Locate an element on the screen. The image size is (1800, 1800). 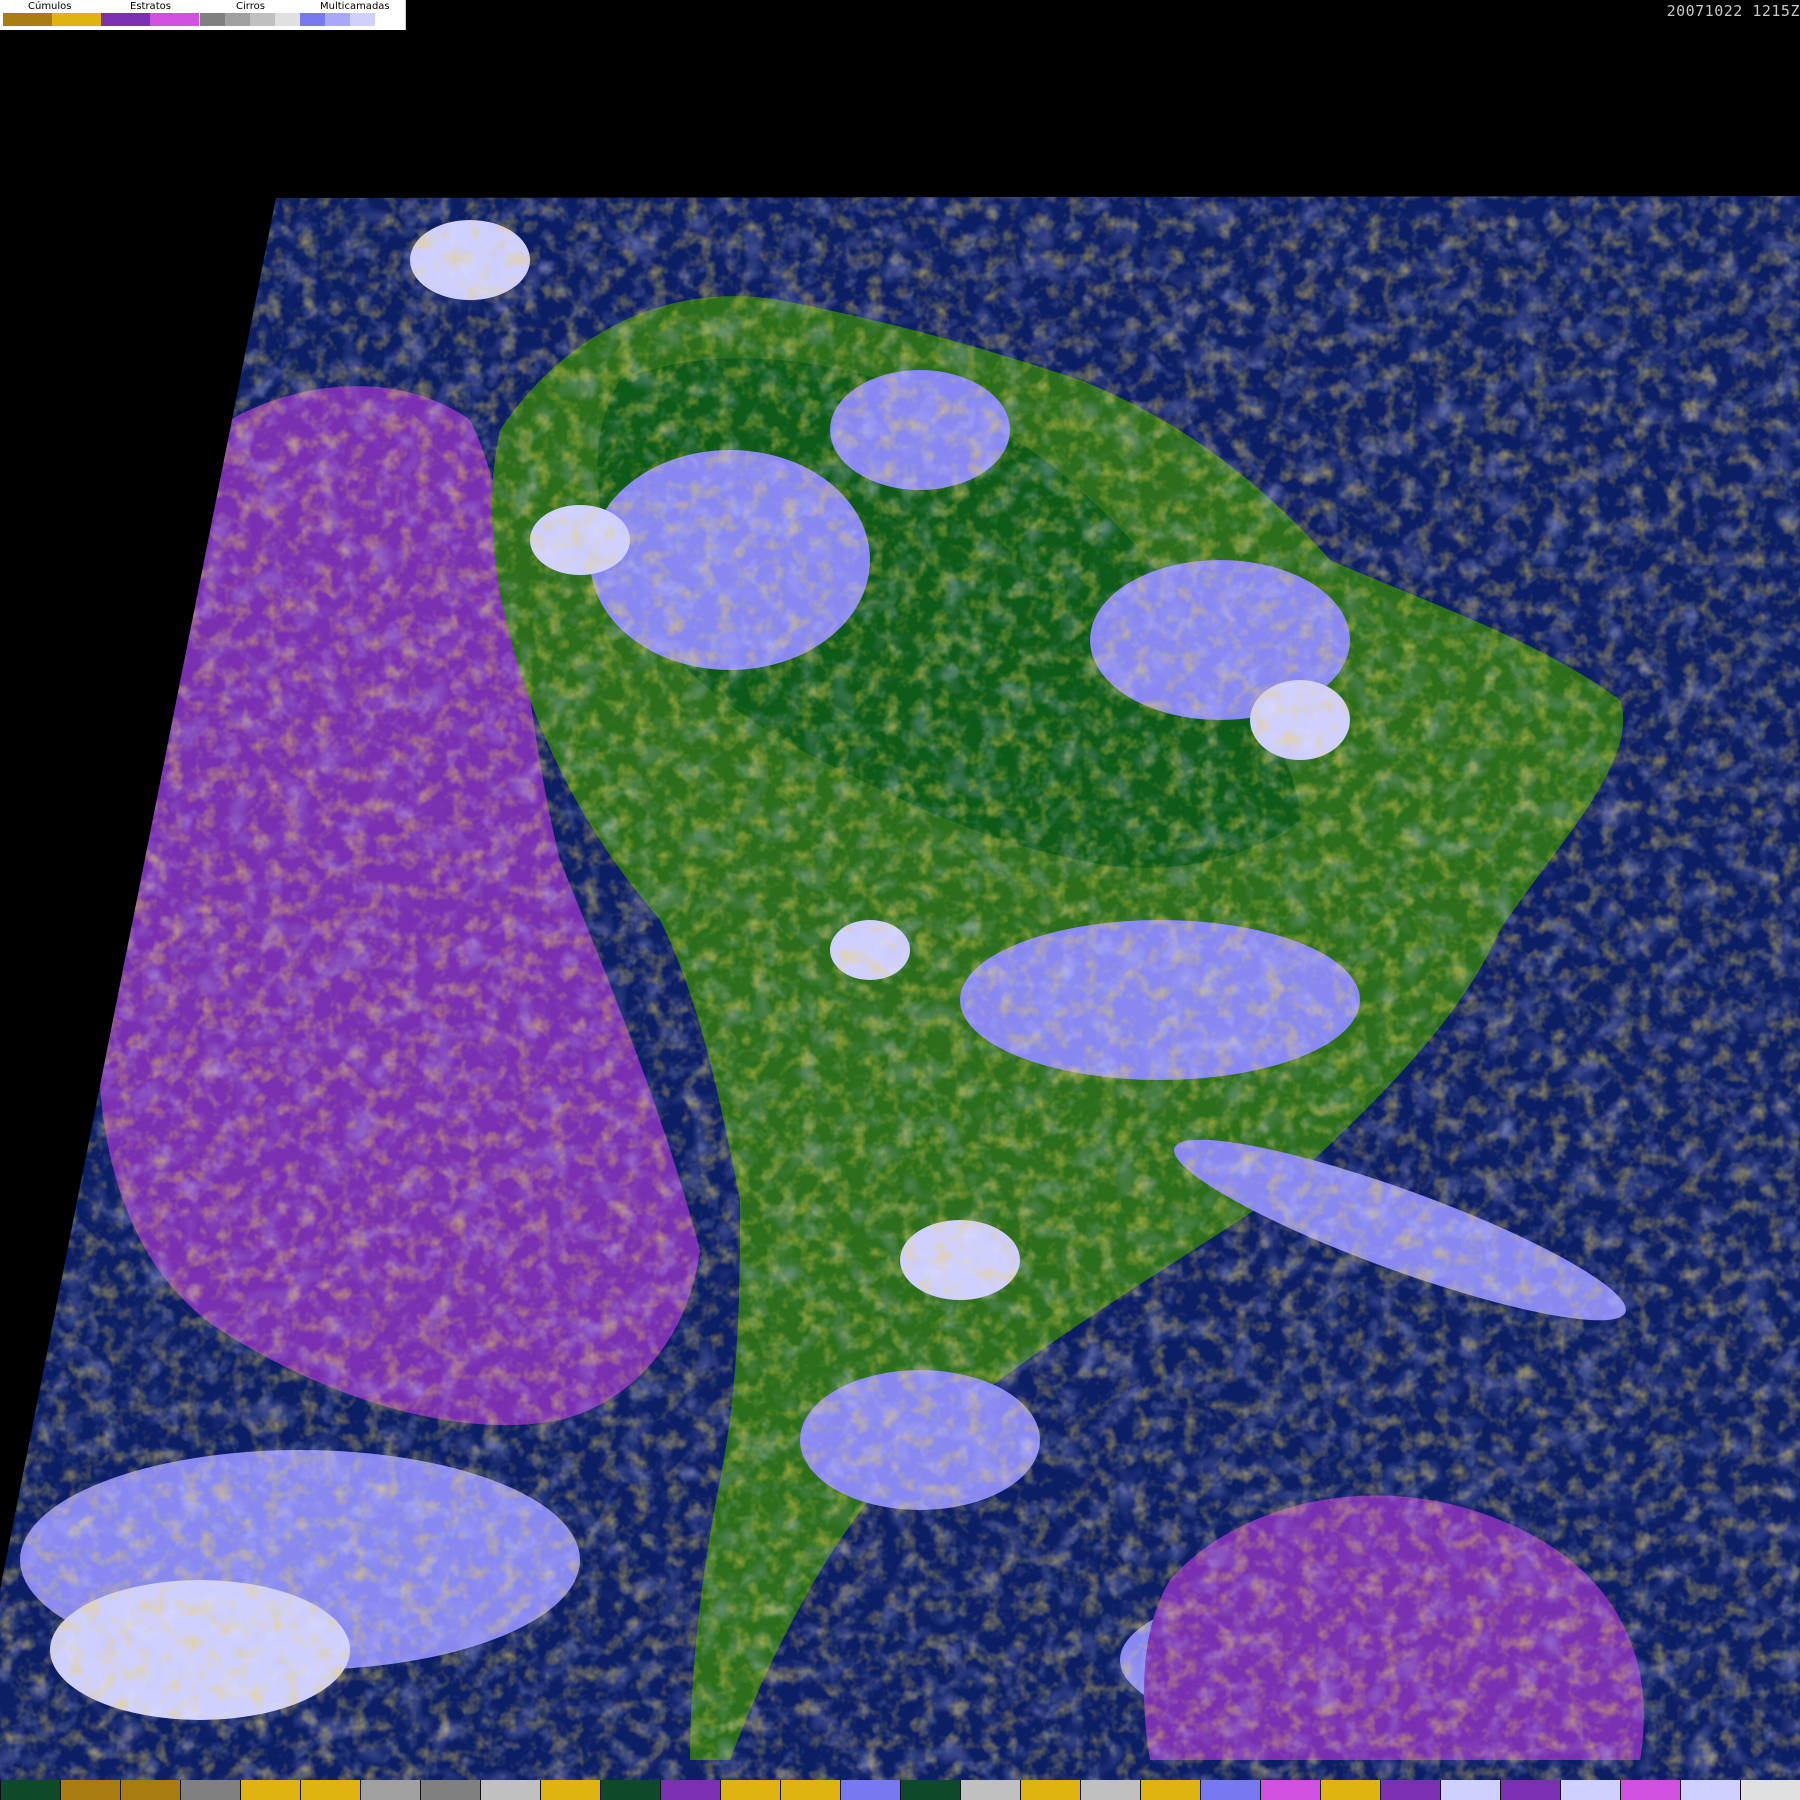
timestamp: 20071022 1215Z is located at coordinates (1733, 11).